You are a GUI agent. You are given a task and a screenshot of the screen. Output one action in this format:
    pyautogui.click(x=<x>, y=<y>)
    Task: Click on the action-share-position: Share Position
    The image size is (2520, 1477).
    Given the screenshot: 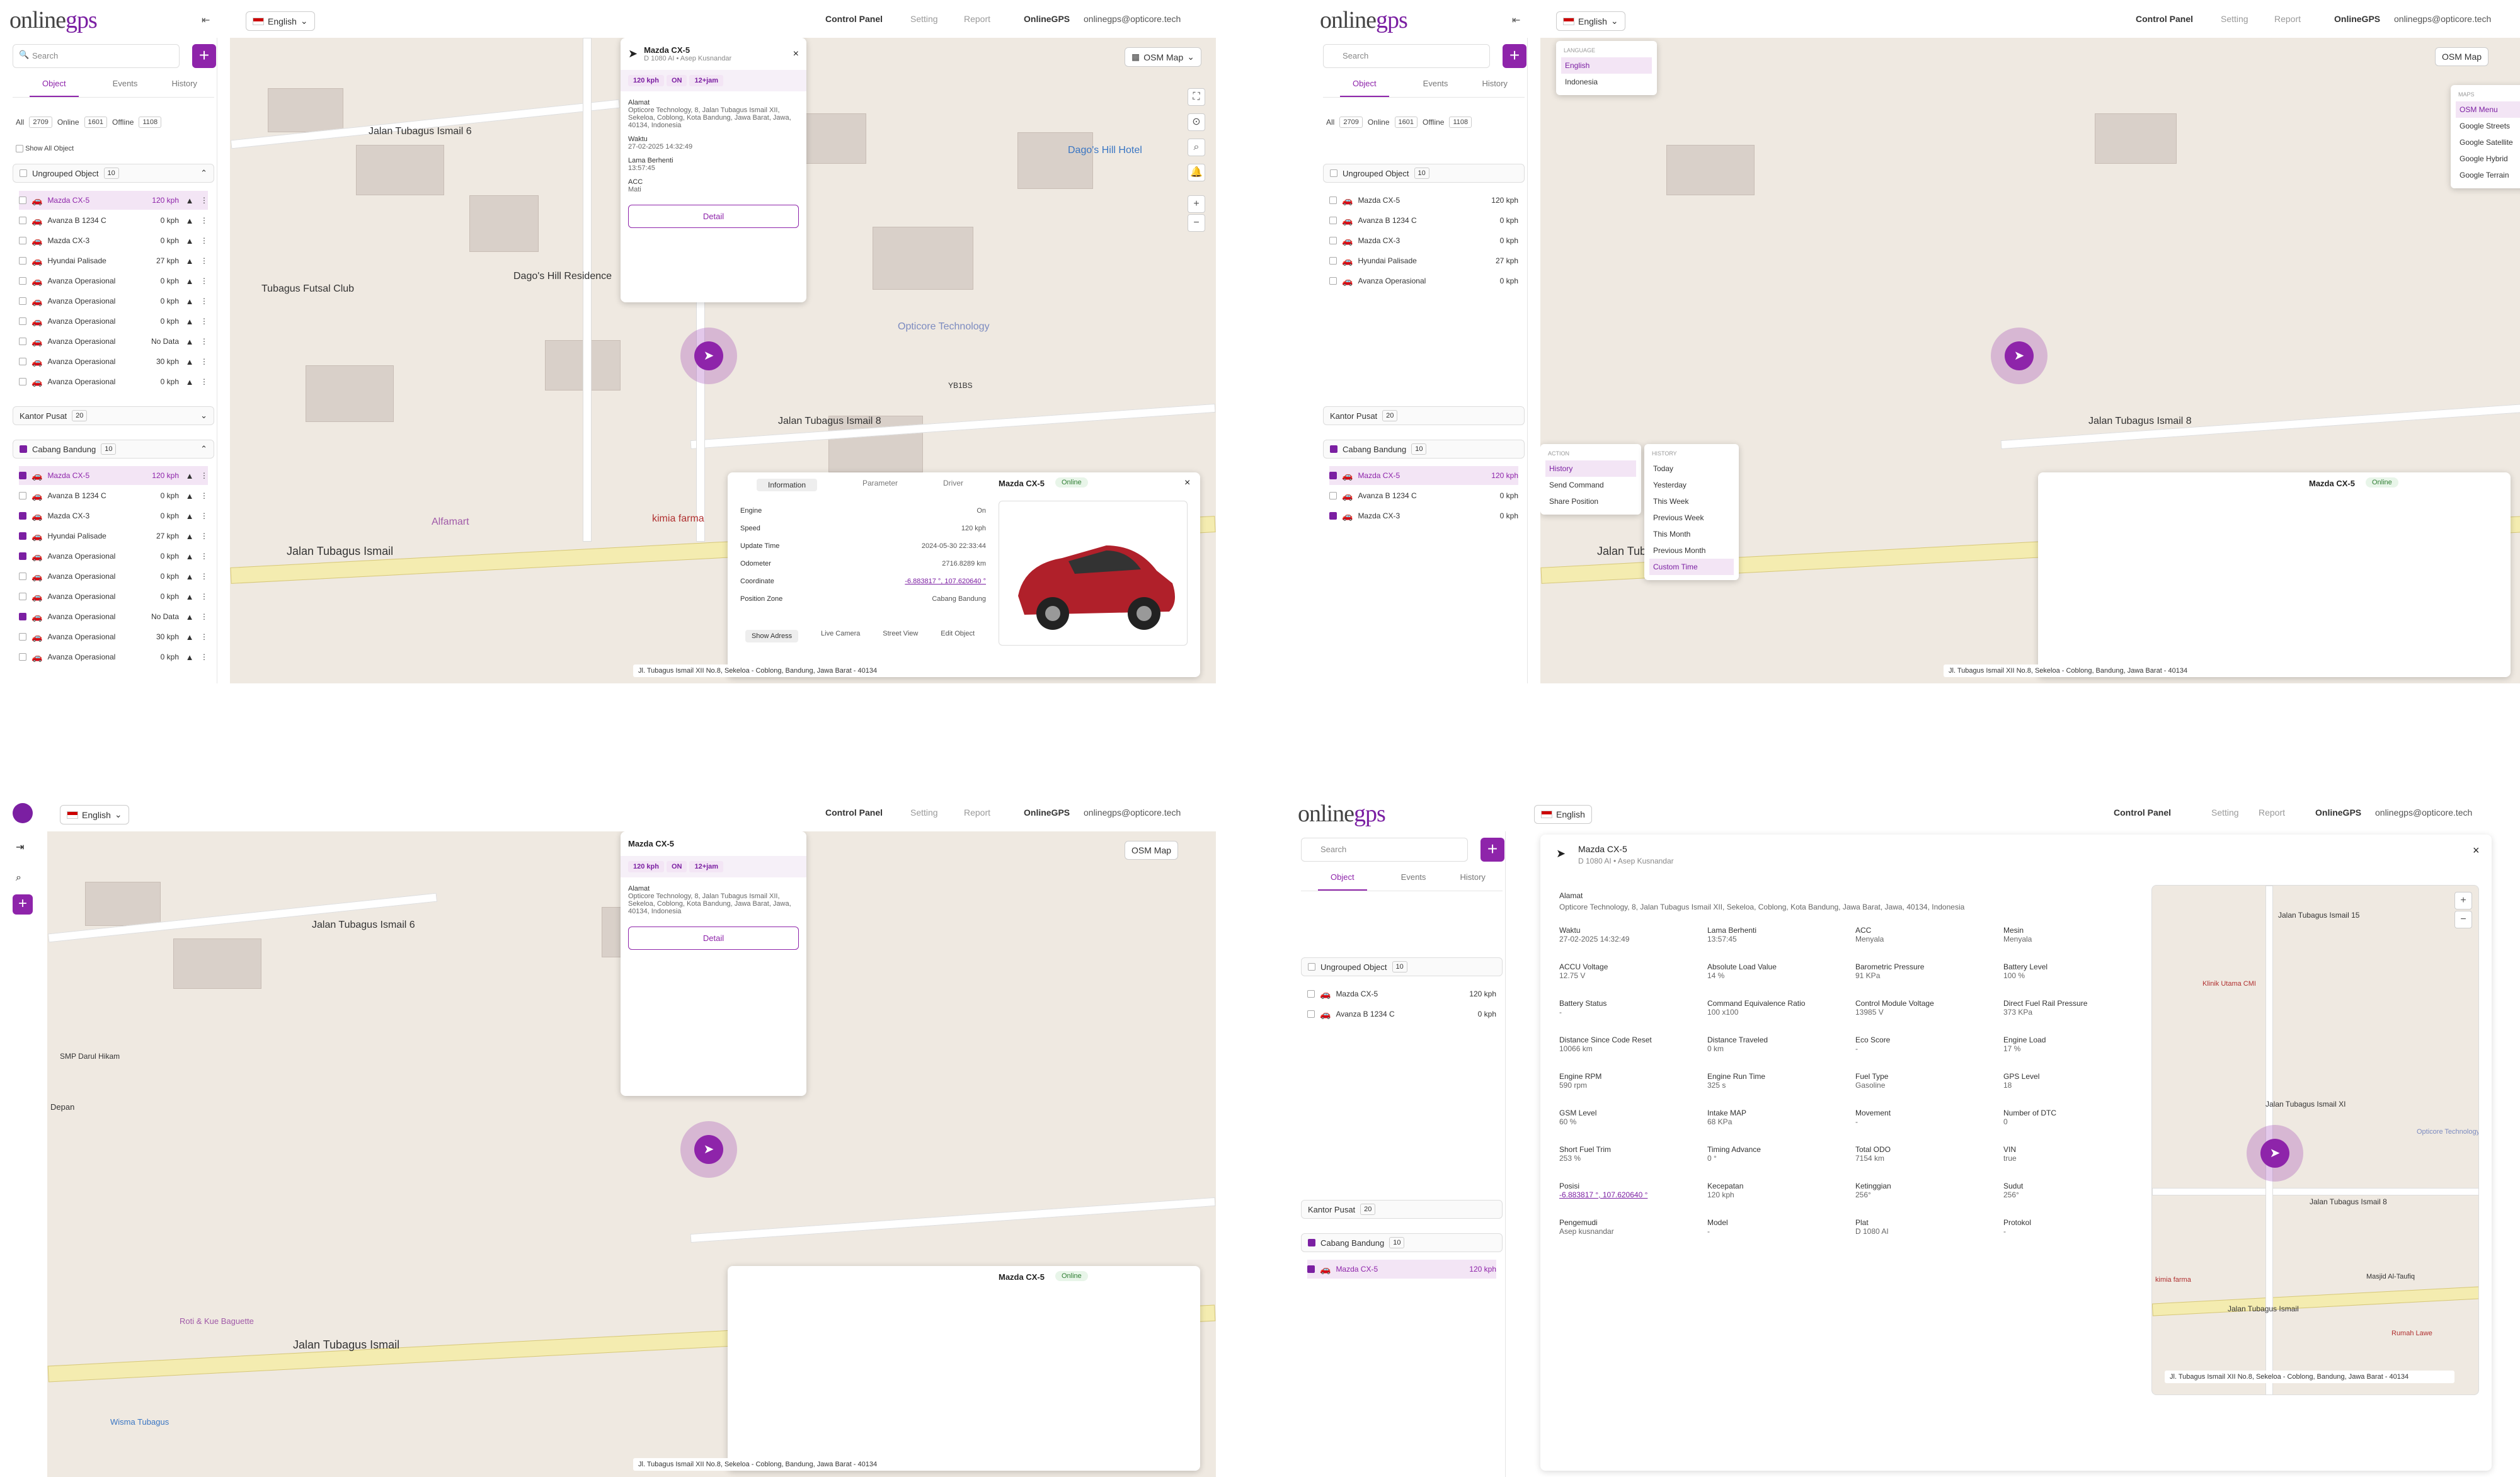 What is the action you would take?
    pyautogui.click(x=1590, y=501)
    